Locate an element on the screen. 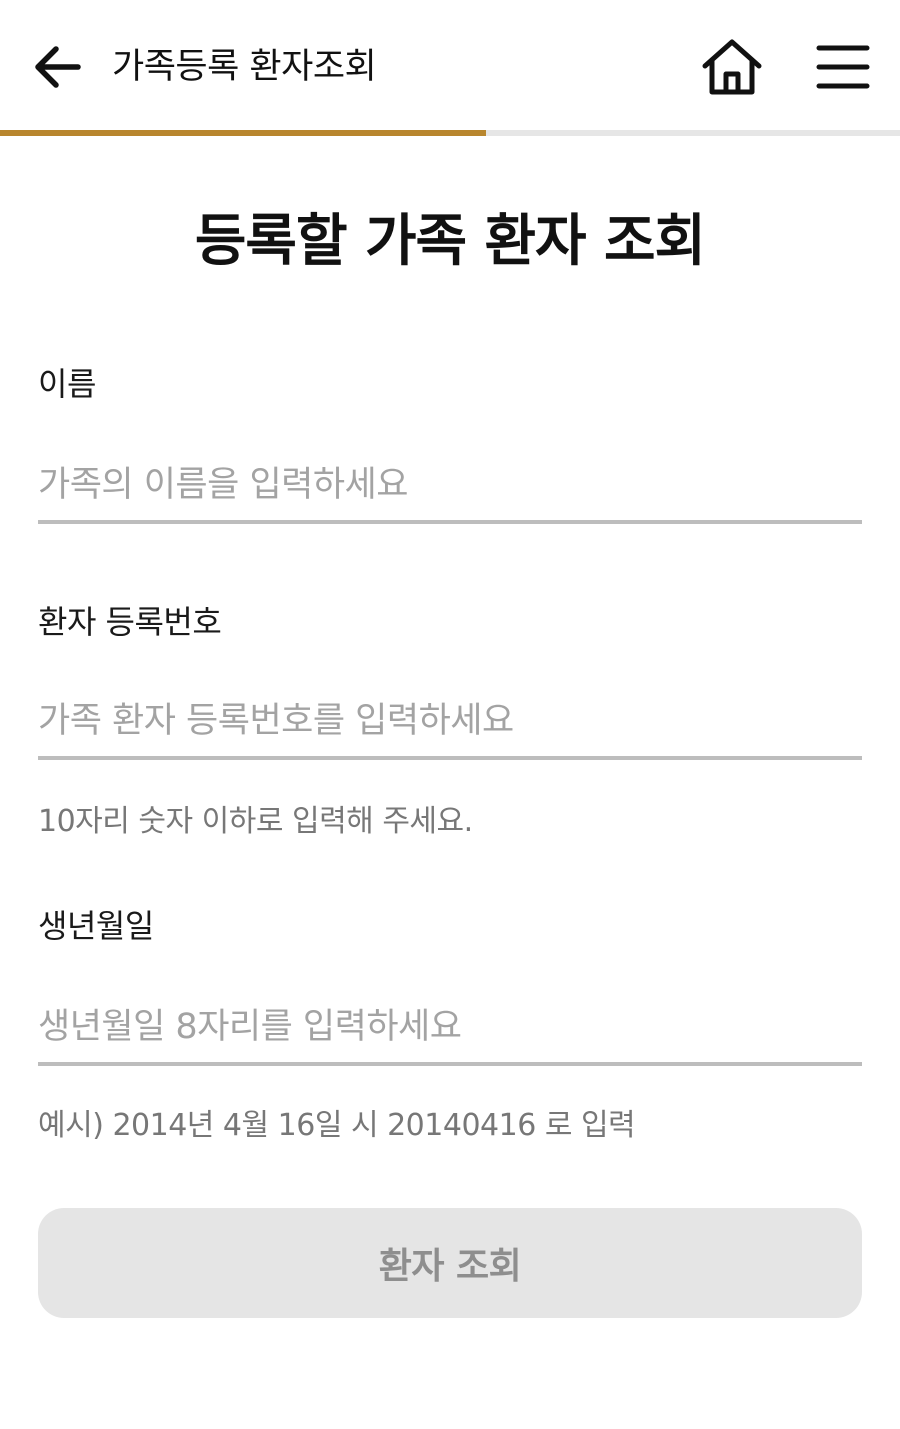 The width and height of the screenshot is (900, 1429). menu-button is located at coordinates (843, 67).